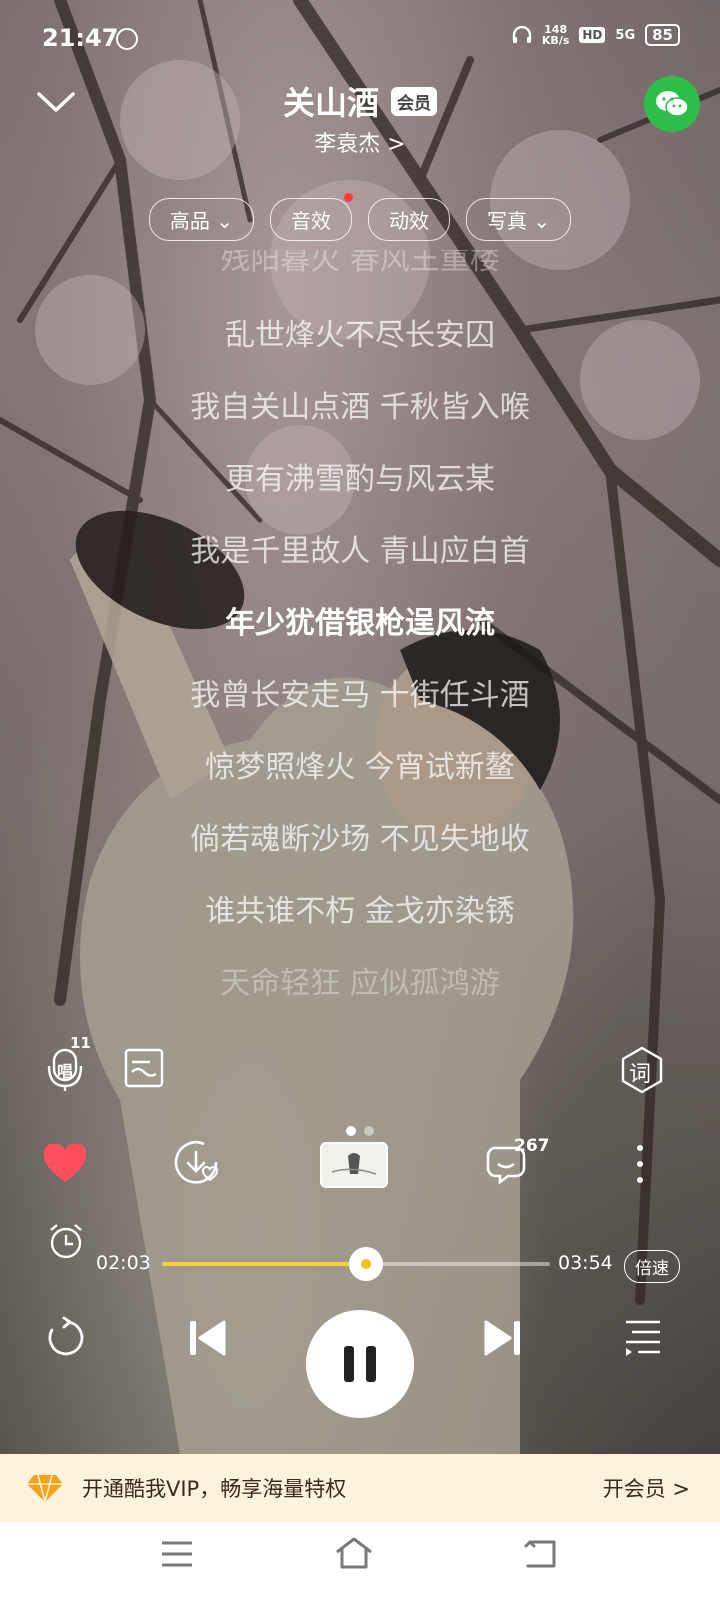  I want to click on lyric-line: 倘若魂断沙场 不见失地收, so click(360, 840).